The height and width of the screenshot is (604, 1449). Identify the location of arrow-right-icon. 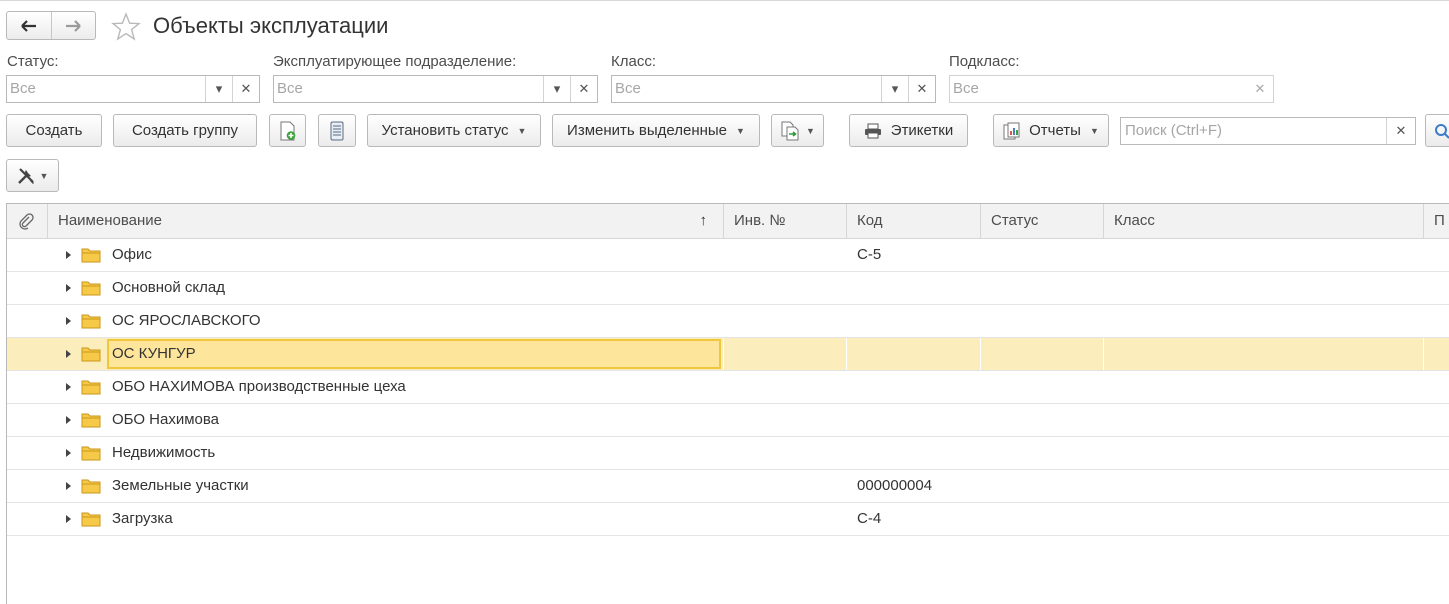
(74, 25).